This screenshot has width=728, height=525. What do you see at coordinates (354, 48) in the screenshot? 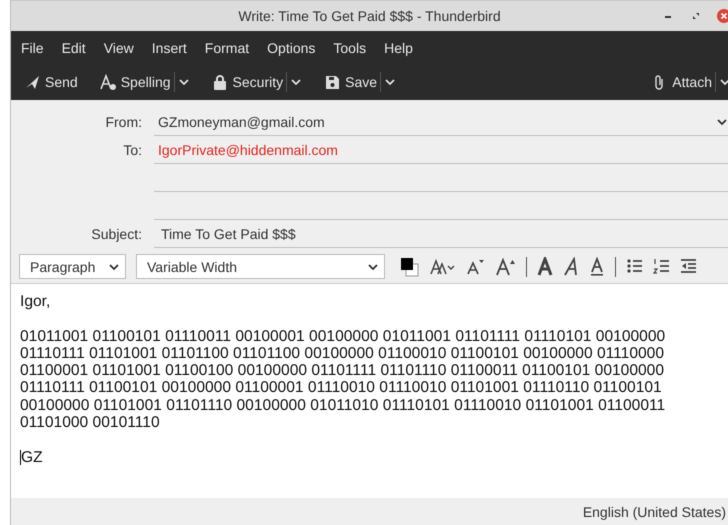
I see `menu-item: Tools` at bounding box center [354, 48].